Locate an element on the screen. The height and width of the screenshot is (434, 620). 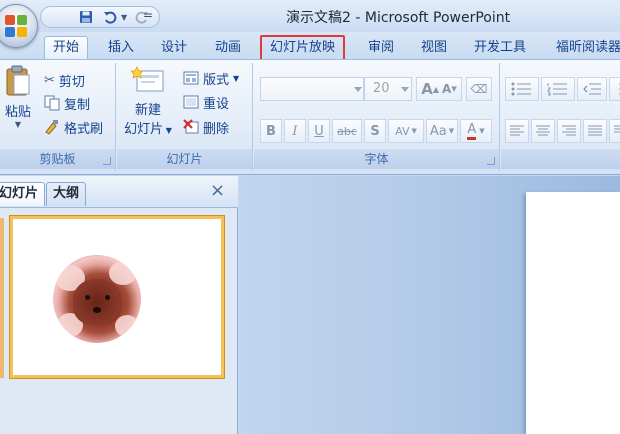
justify-icon is located at coordinates (595, 130).